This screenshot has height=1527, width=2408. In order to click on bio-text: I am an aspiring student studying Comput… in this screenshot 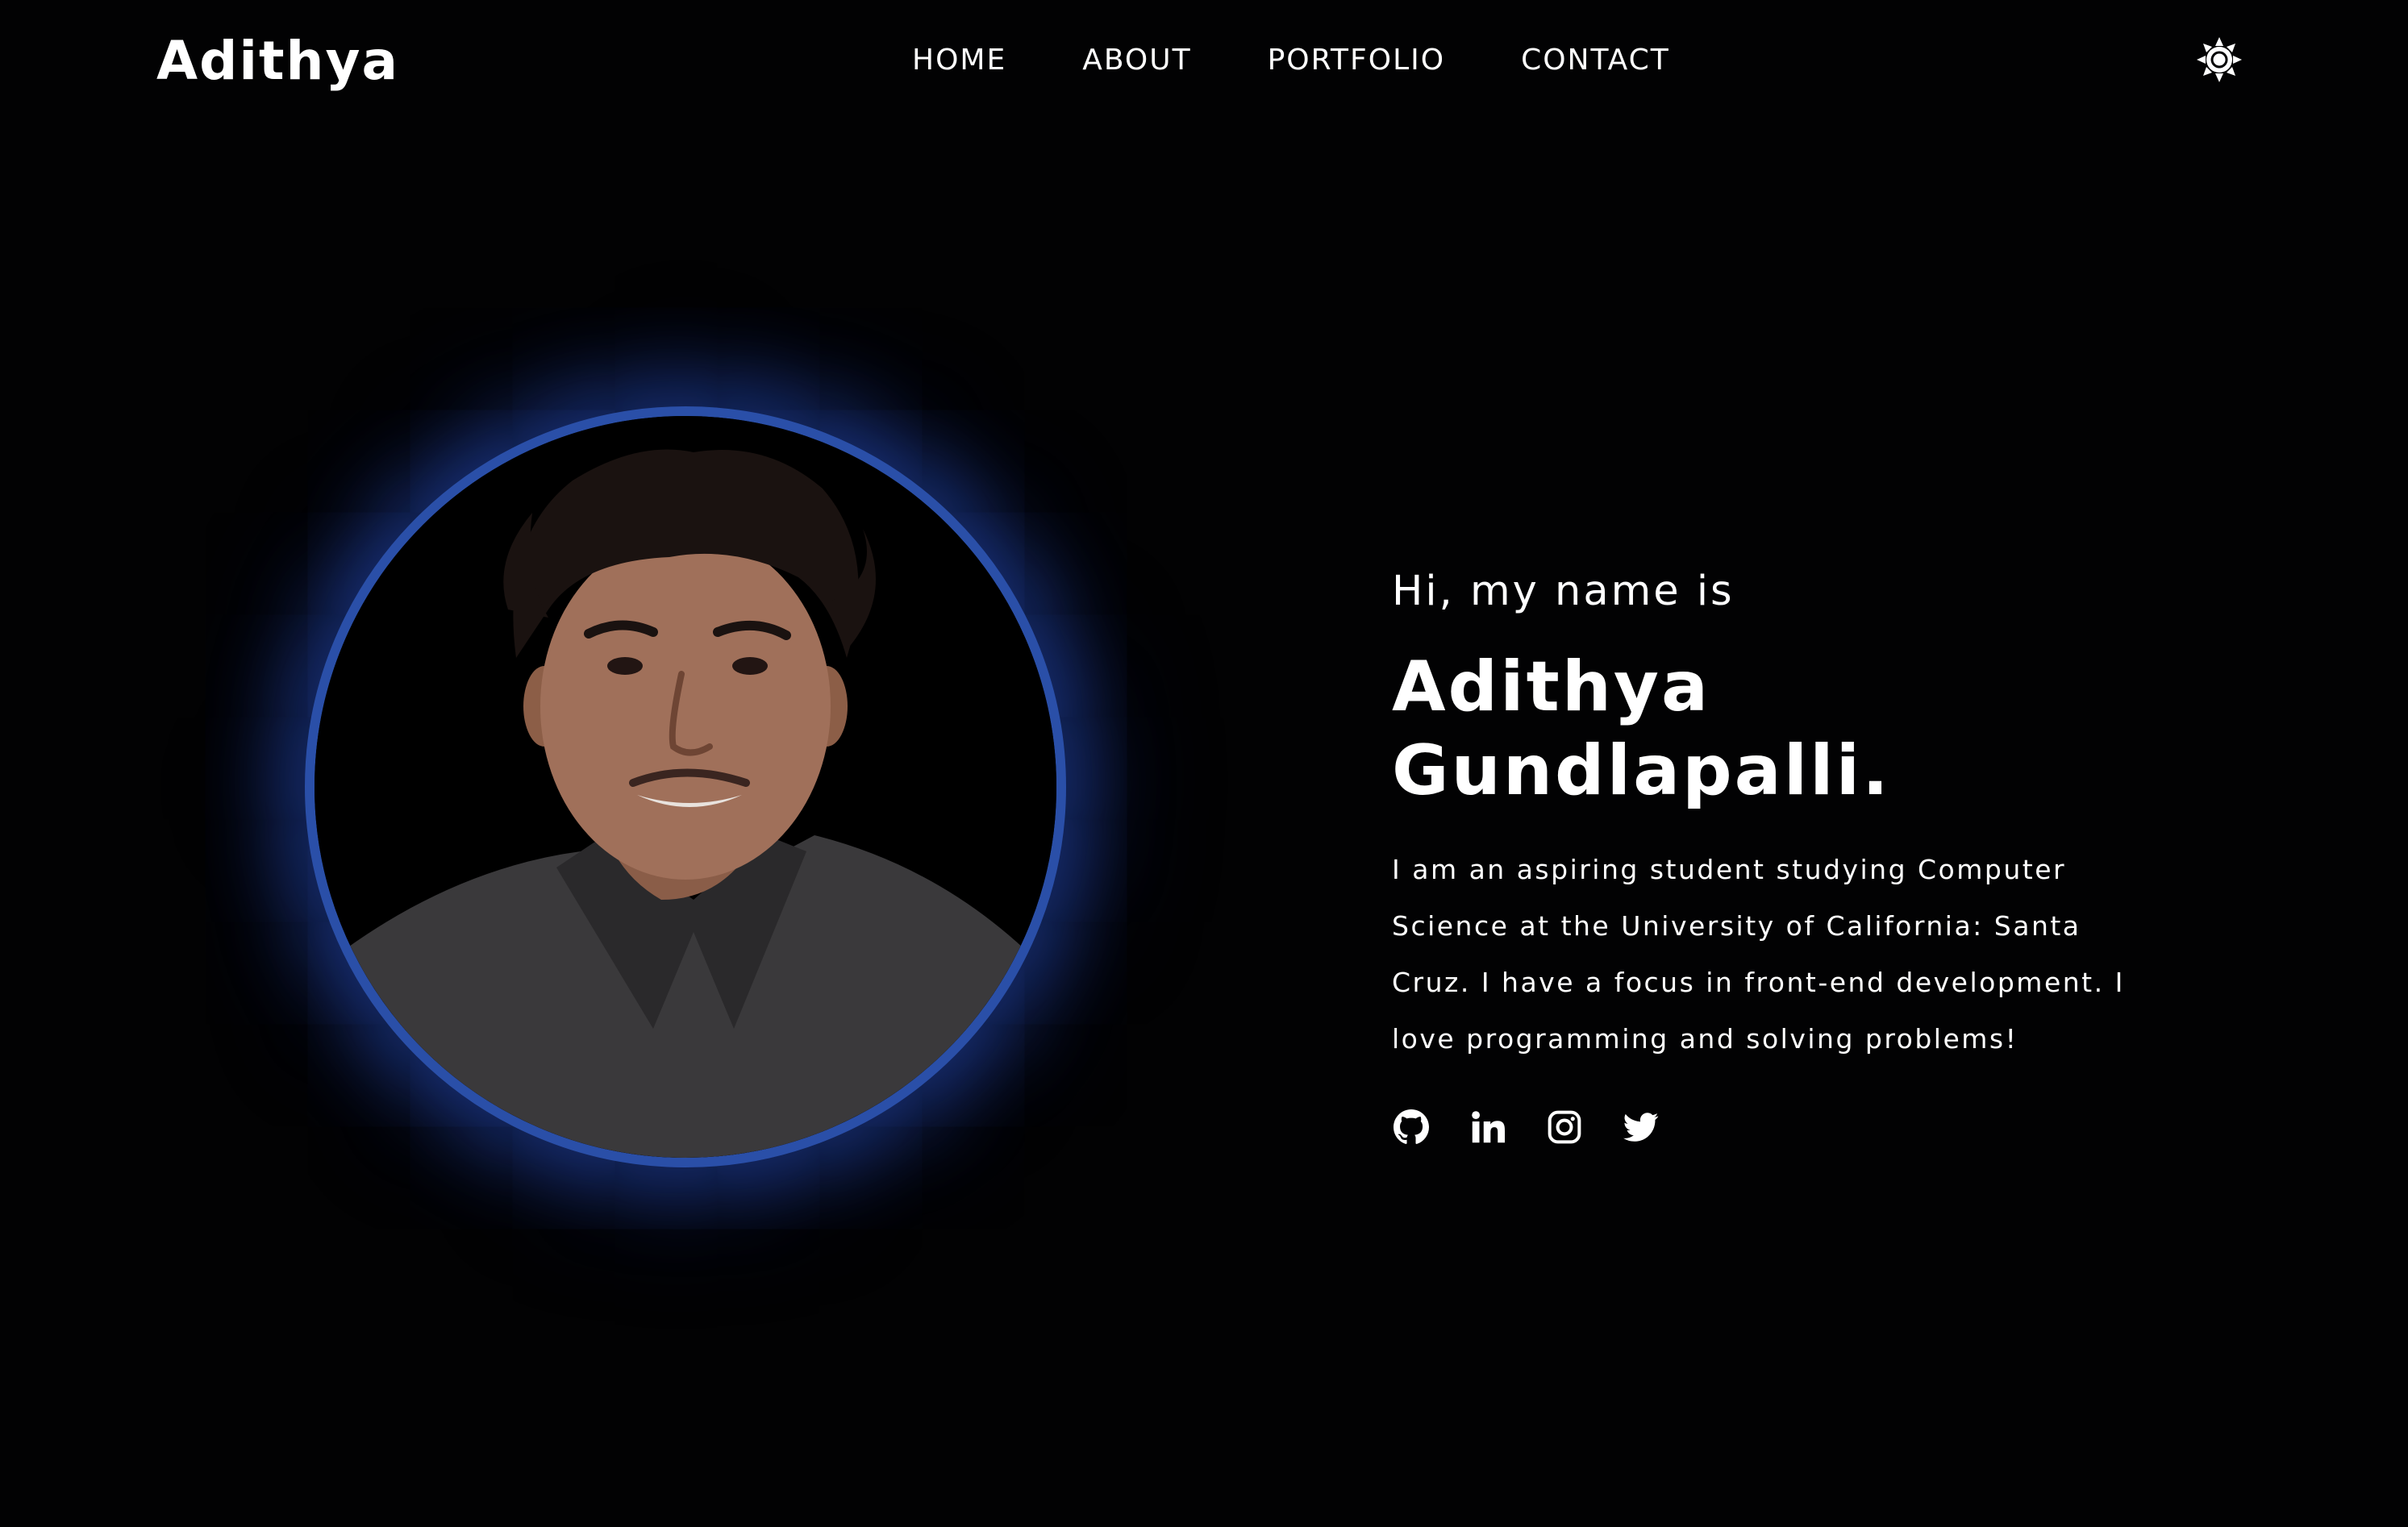, I will do `click(1758, 954)`.